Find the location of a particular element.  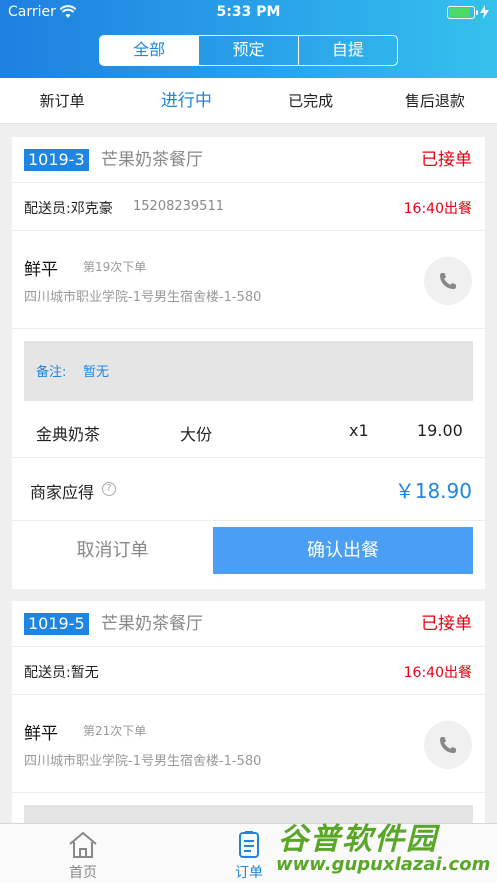

earnings-label: 商家应得 is located at coordinates (62, 492).